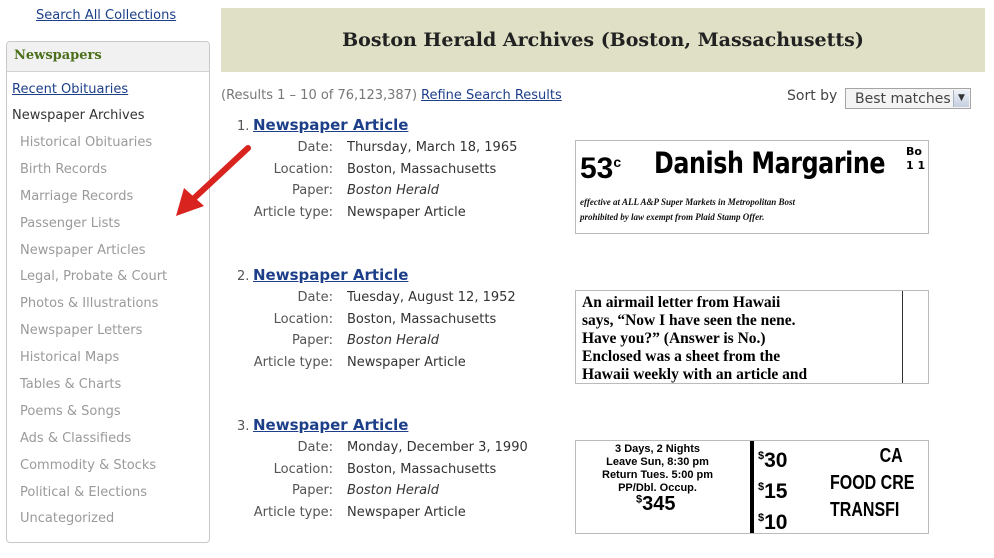  I want to click on category-item: Passenger Lists, so click(93, 228).